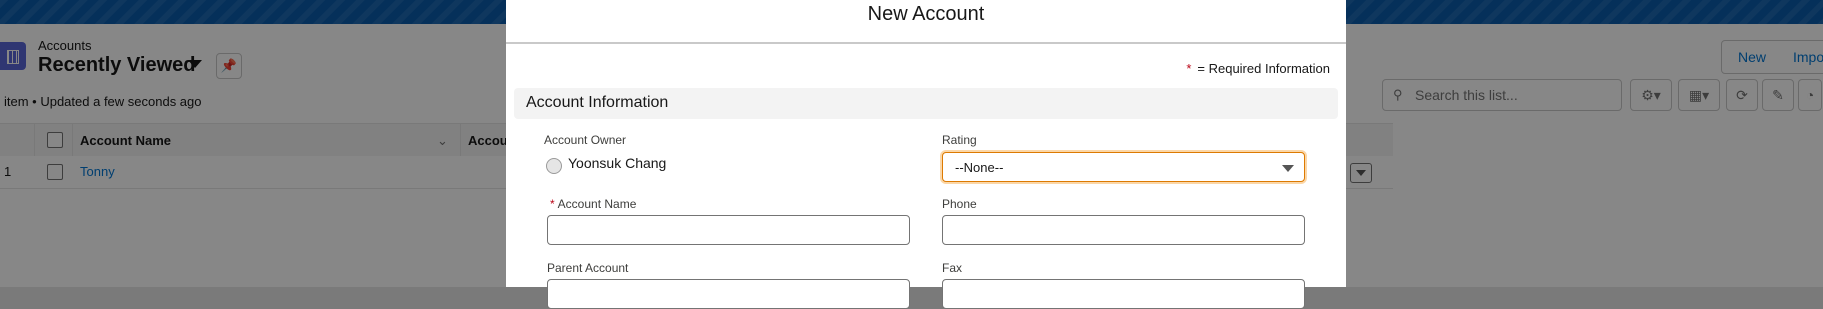 The width and height of the screenshot is (1823, 309). Describe the element at coordinates (959, 204) in the screenshot. I see `phone-label: Phone` at that location.